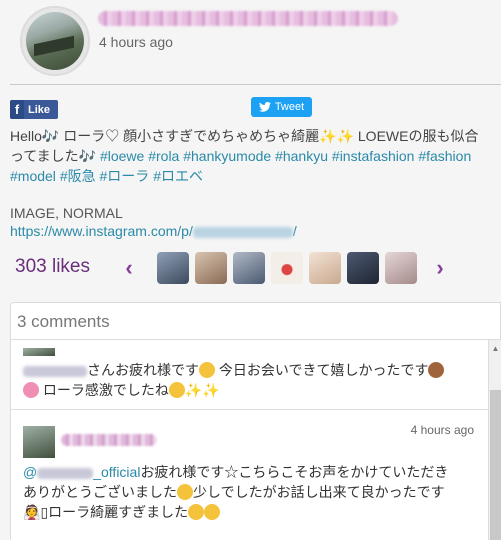  What do you see at coordinates (109, 440) in the screenshot?
I see `commenter-name-redacted` at bounding box center [109, 440].